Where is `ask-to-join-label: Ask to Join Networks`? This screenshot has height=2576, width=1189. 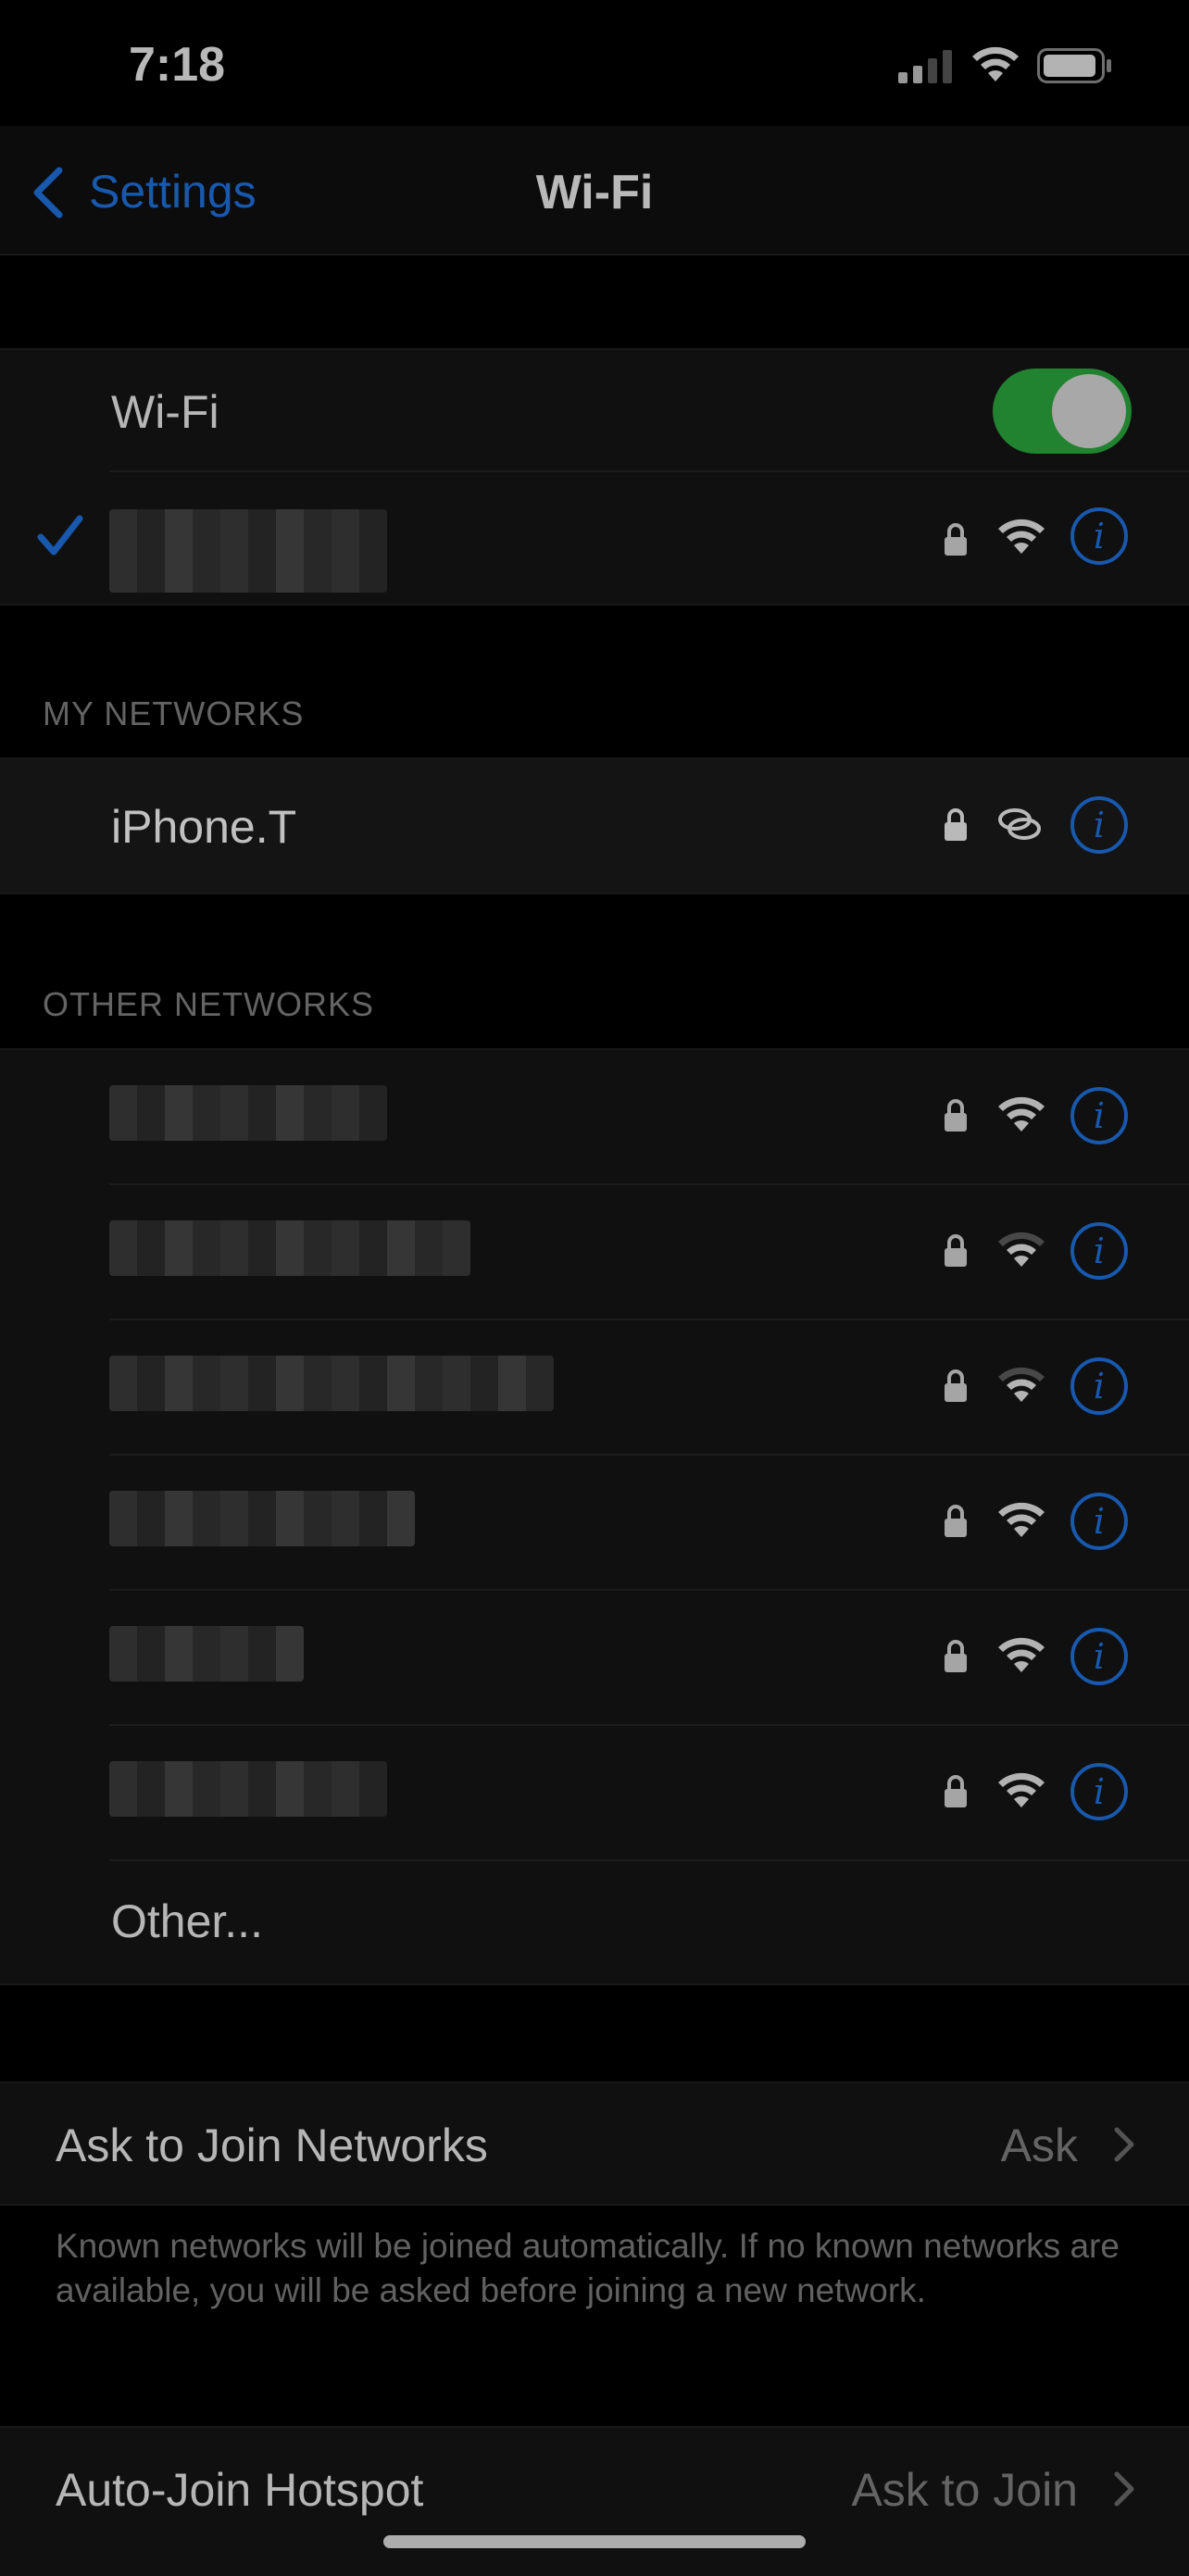
ask-to-join-label: Ask to Join Networks is located at coordinates (272, 2145).